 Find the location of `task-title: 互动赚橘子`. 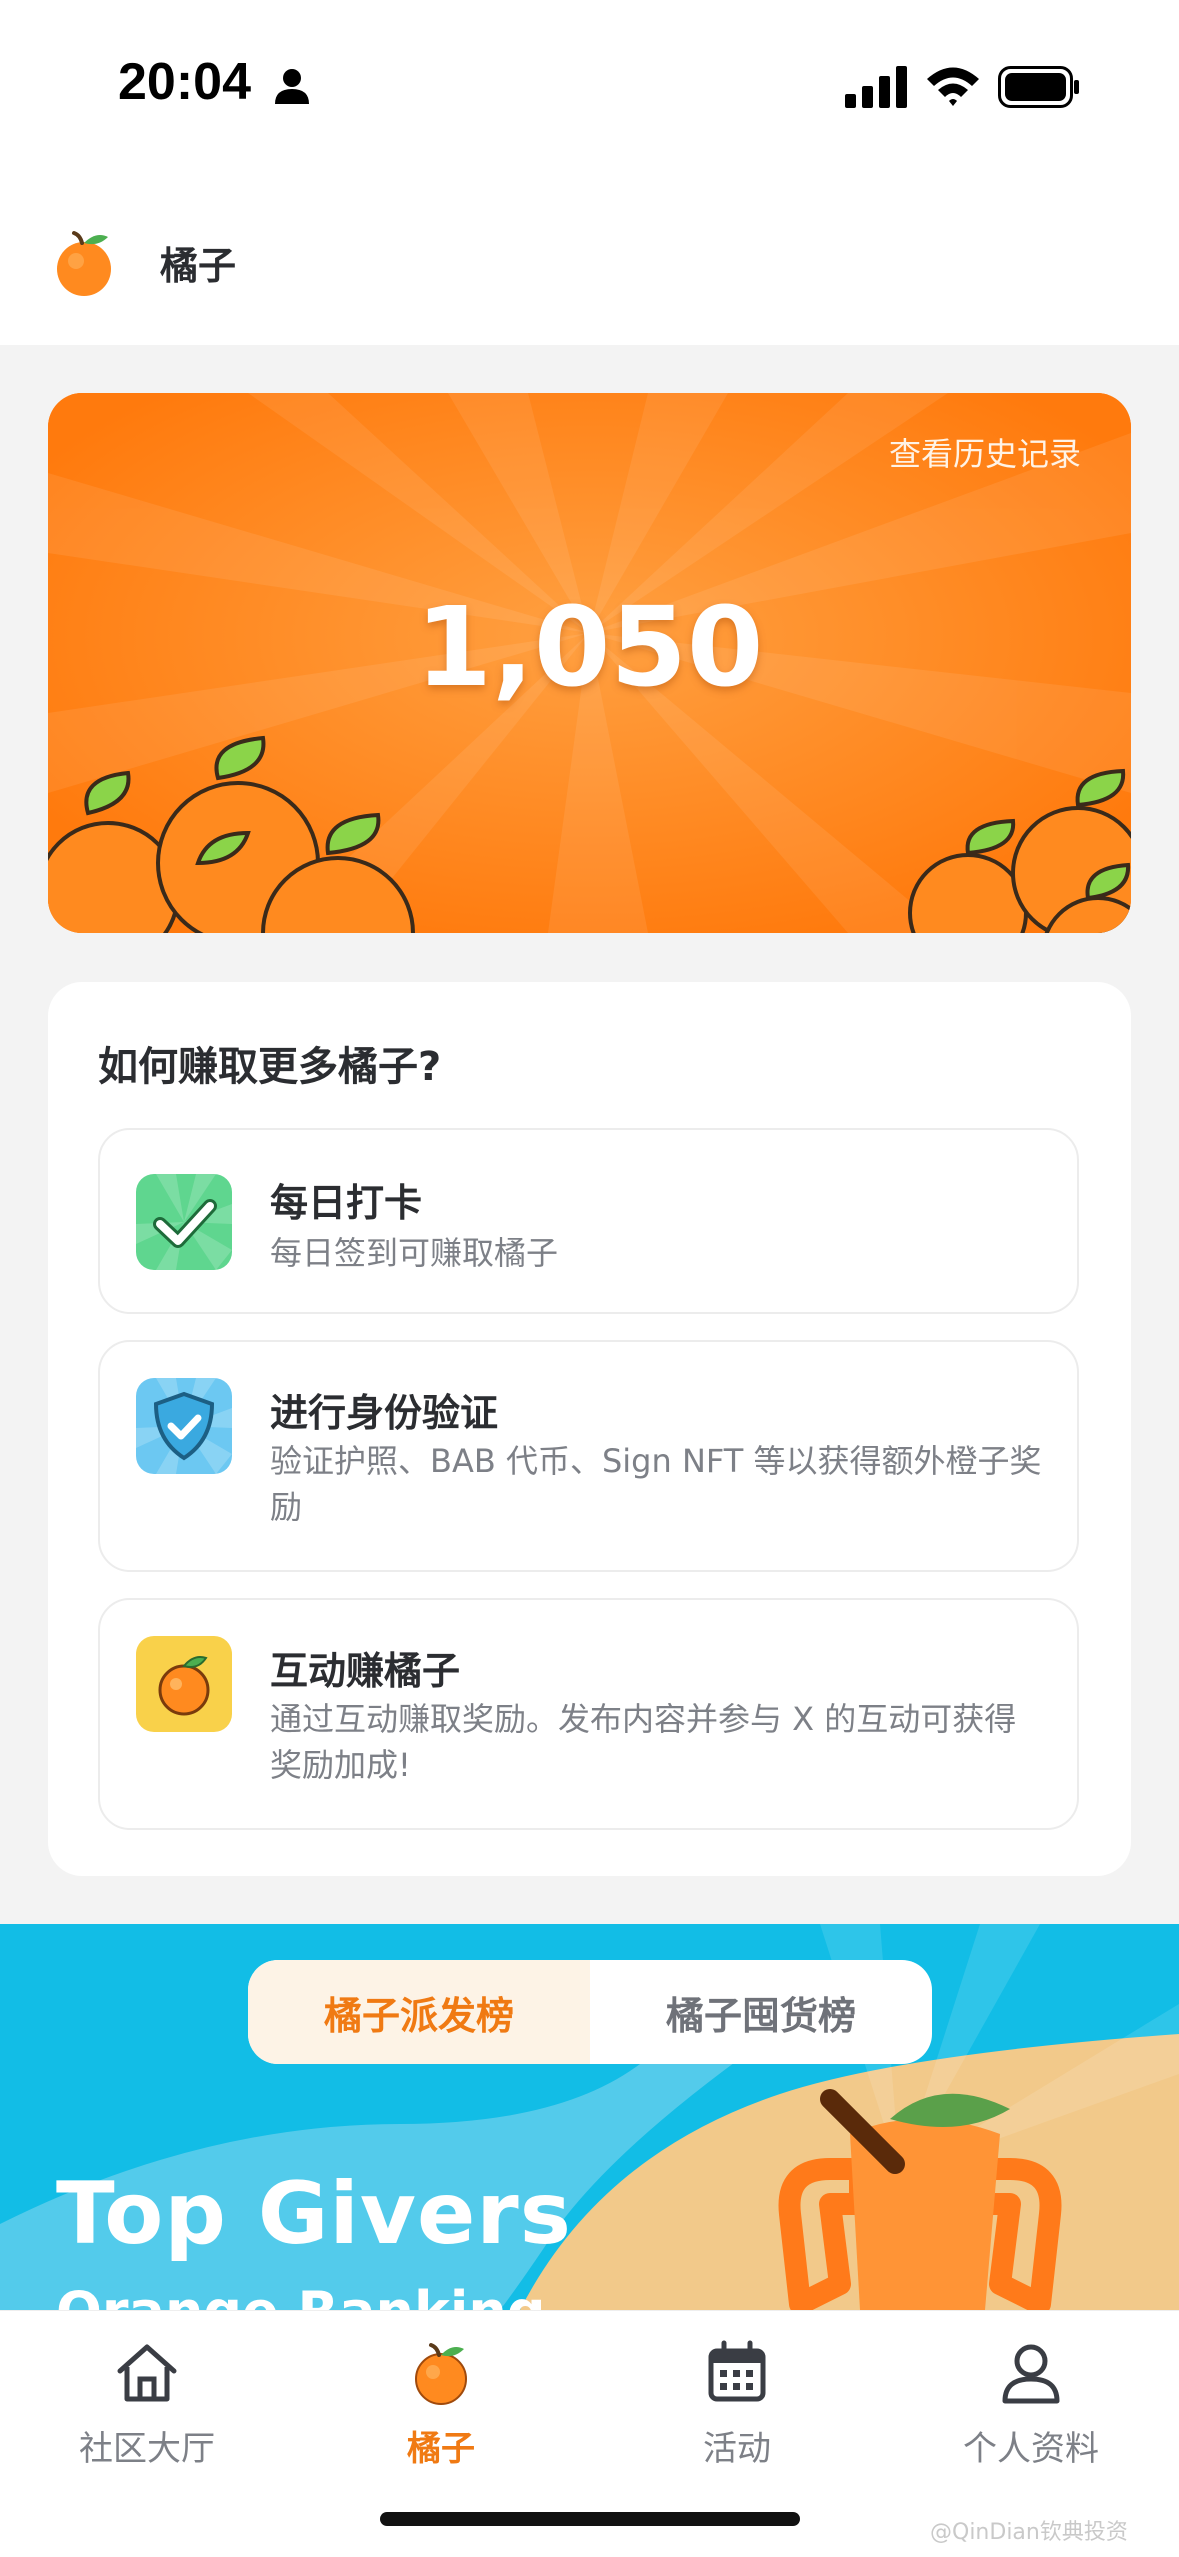

task-title: 互动赚橘子 is located at coordinates (365, 1671).